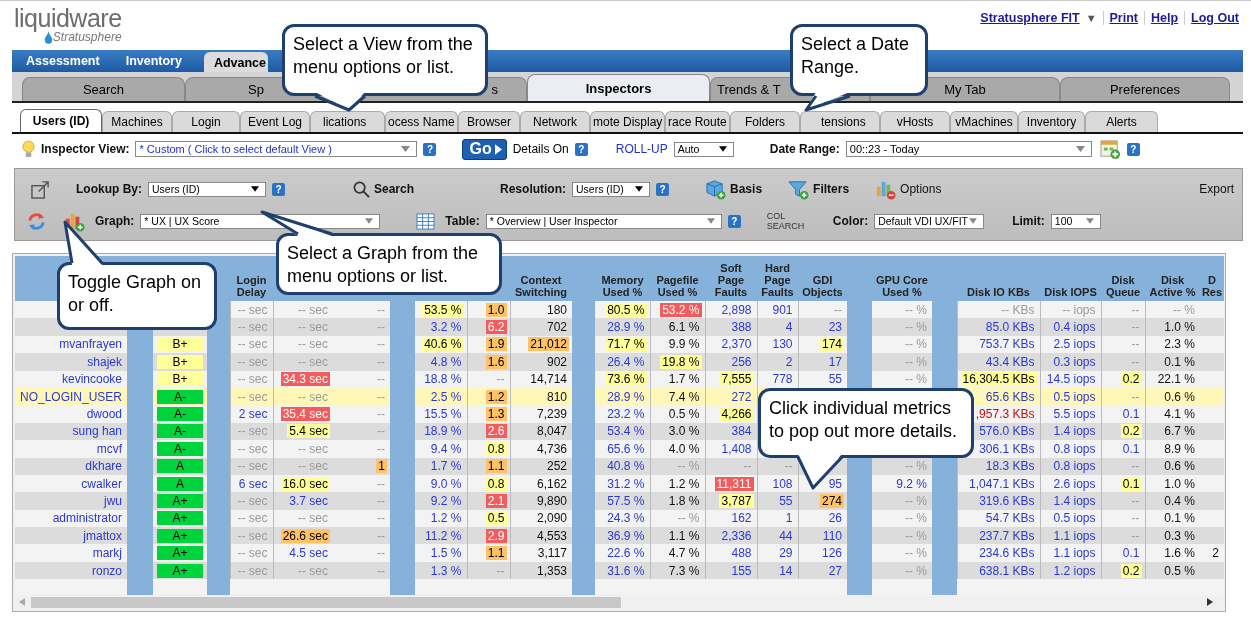  I want to click on user-link: jwu, so click(113, 501).